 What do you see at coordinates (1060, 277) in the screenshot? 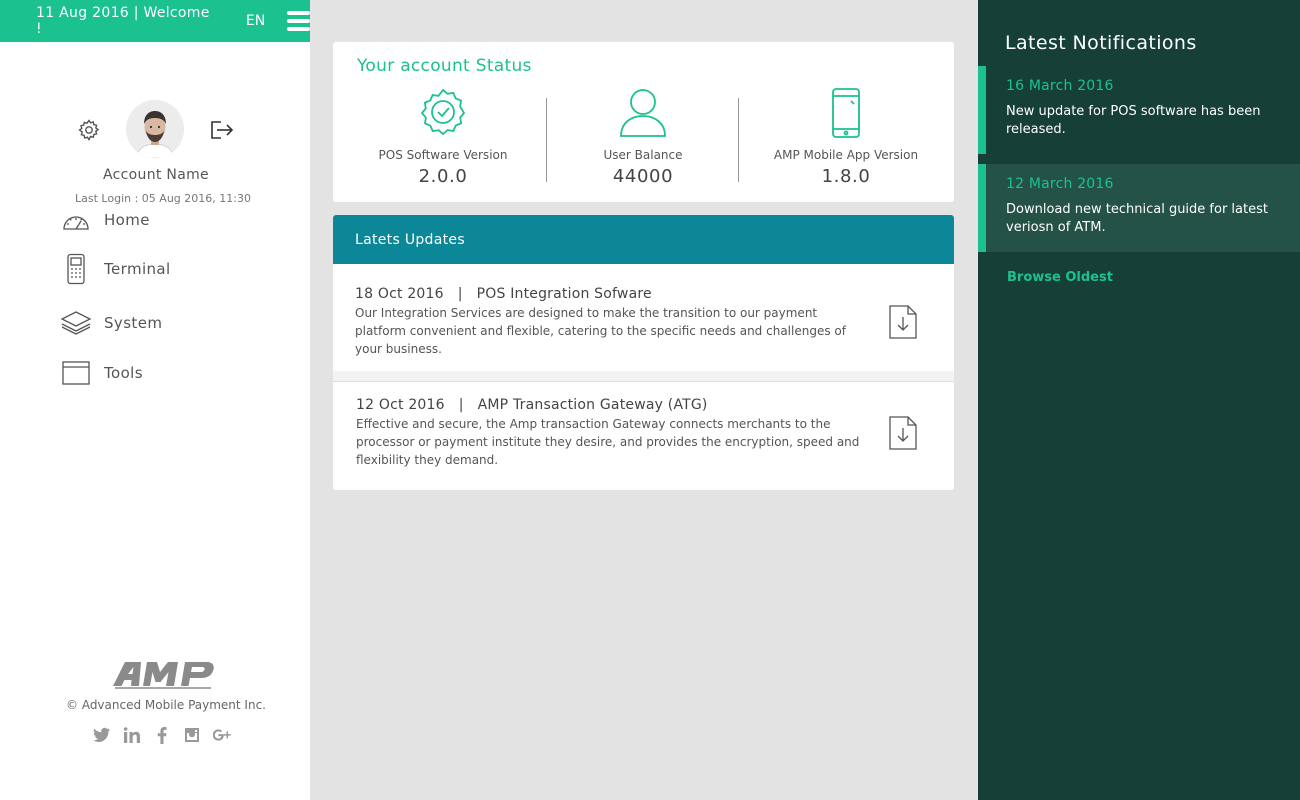
I see `browse-oldest-link: Browse Oldest` at bounding box center [1060, 277].